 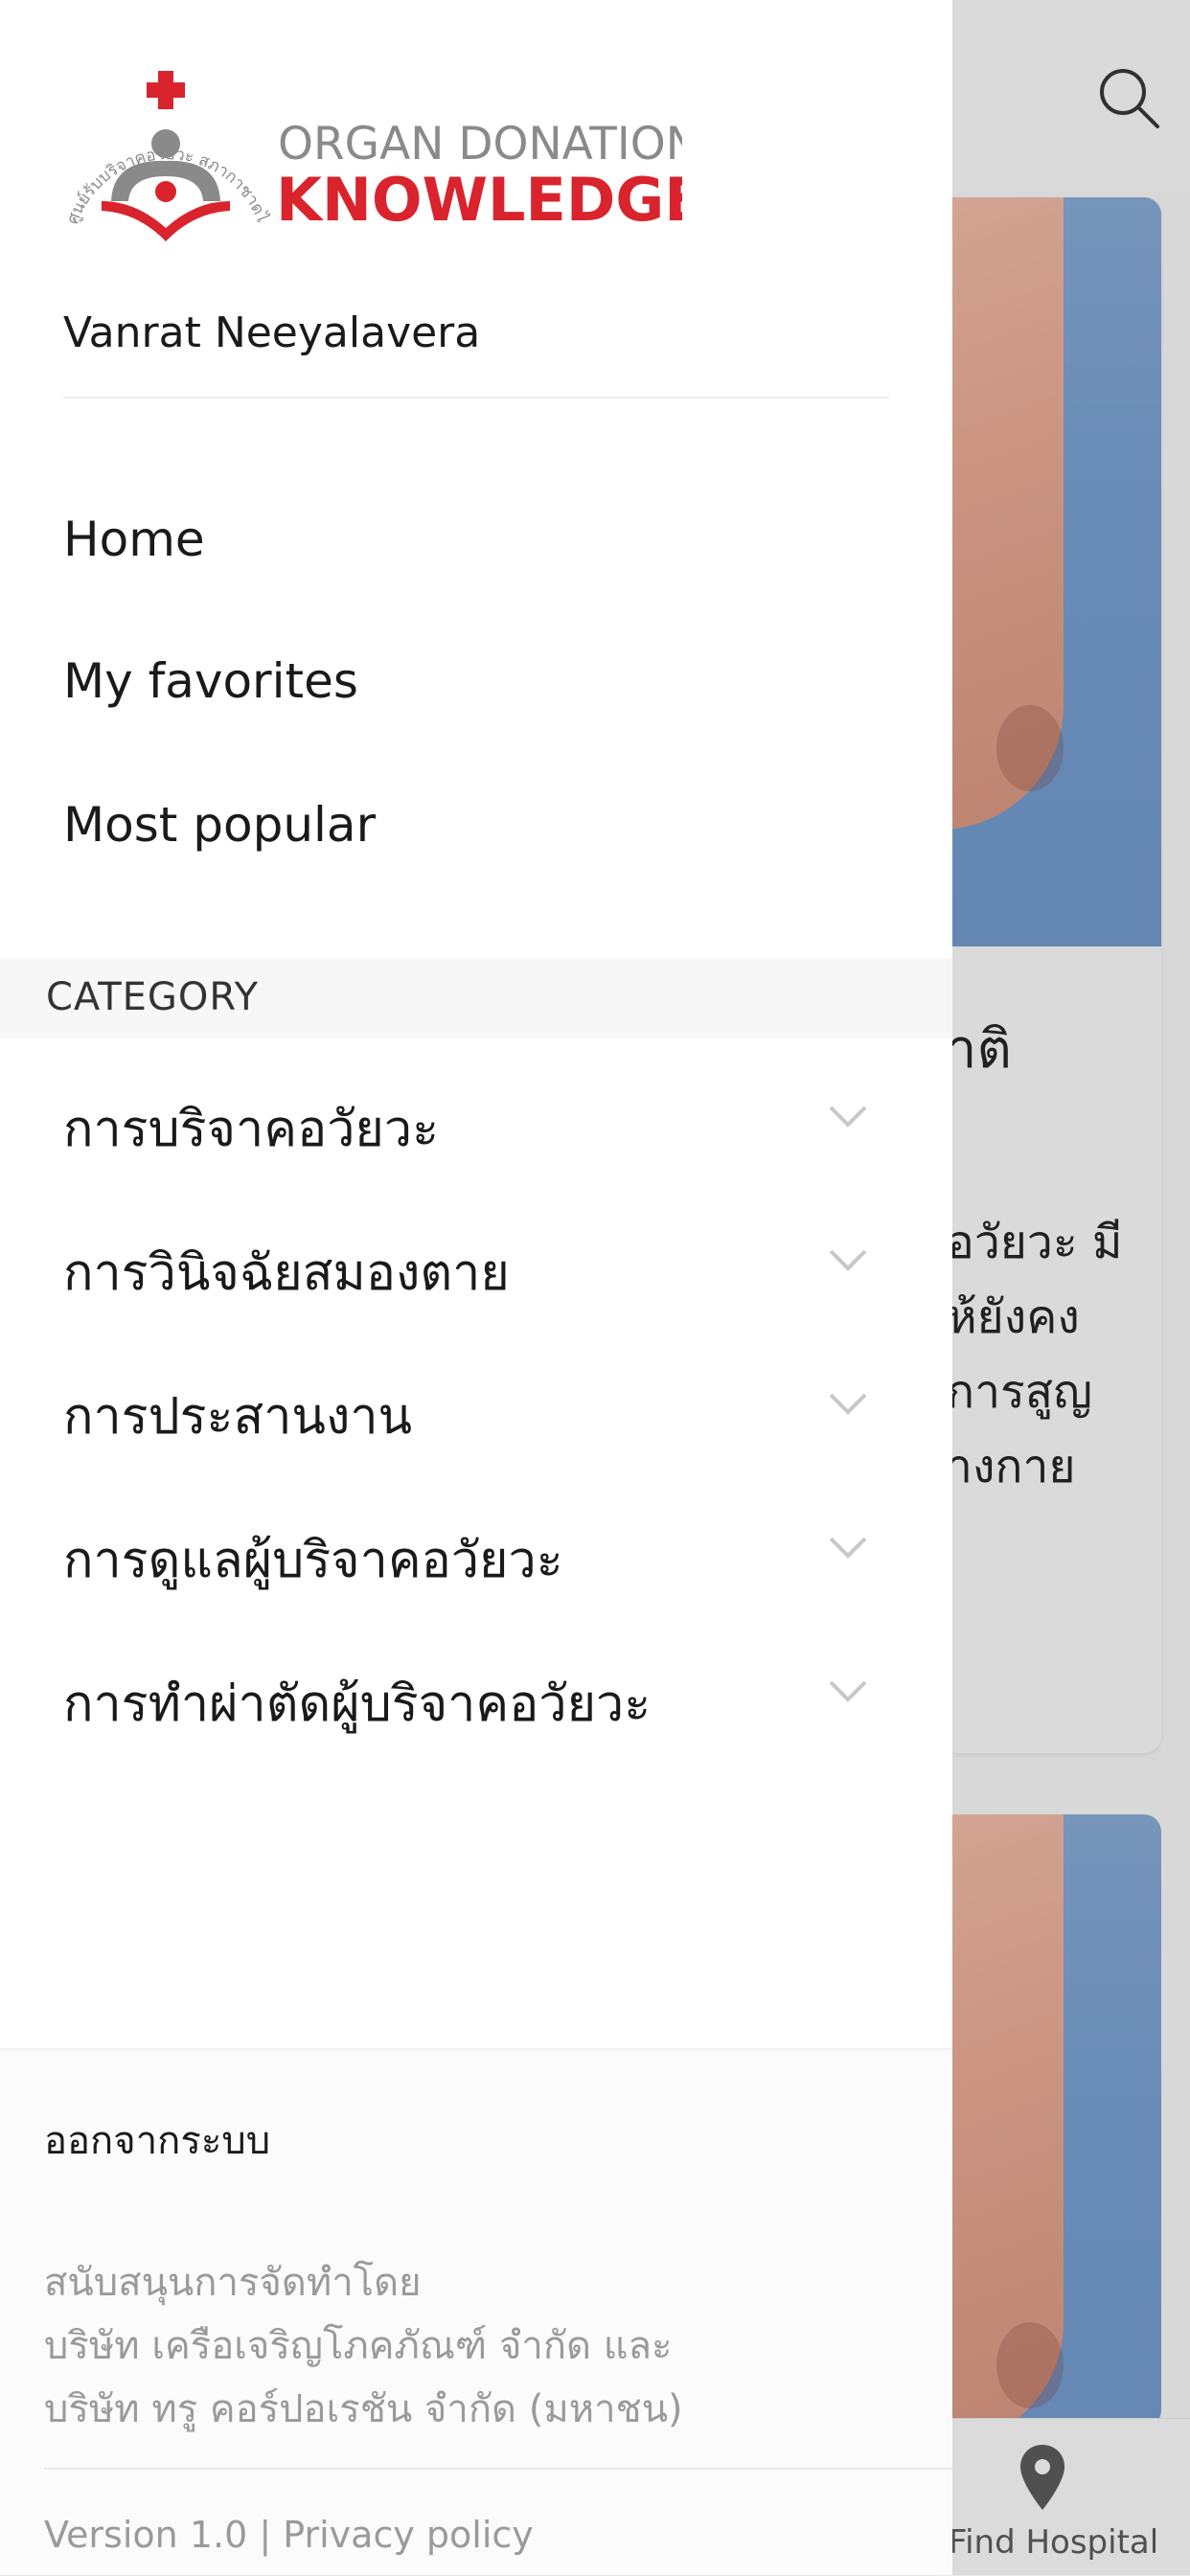 I want to click on category-label: การวินิจฉัยสมองตาย, so click(x=287, y=1273).